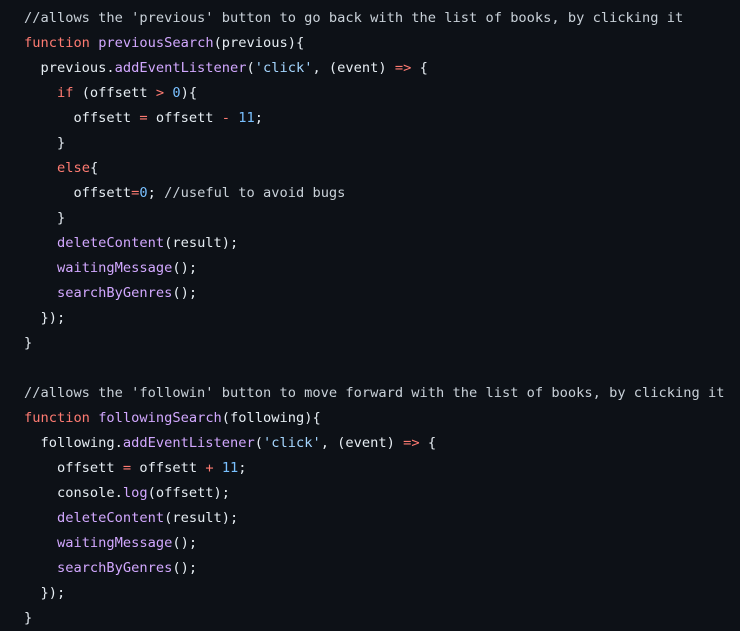  Describe the element at coordinates (382, 193) in the screenshot. I see `code-line: offsett=0; //useful to avoid bugs` at that location.